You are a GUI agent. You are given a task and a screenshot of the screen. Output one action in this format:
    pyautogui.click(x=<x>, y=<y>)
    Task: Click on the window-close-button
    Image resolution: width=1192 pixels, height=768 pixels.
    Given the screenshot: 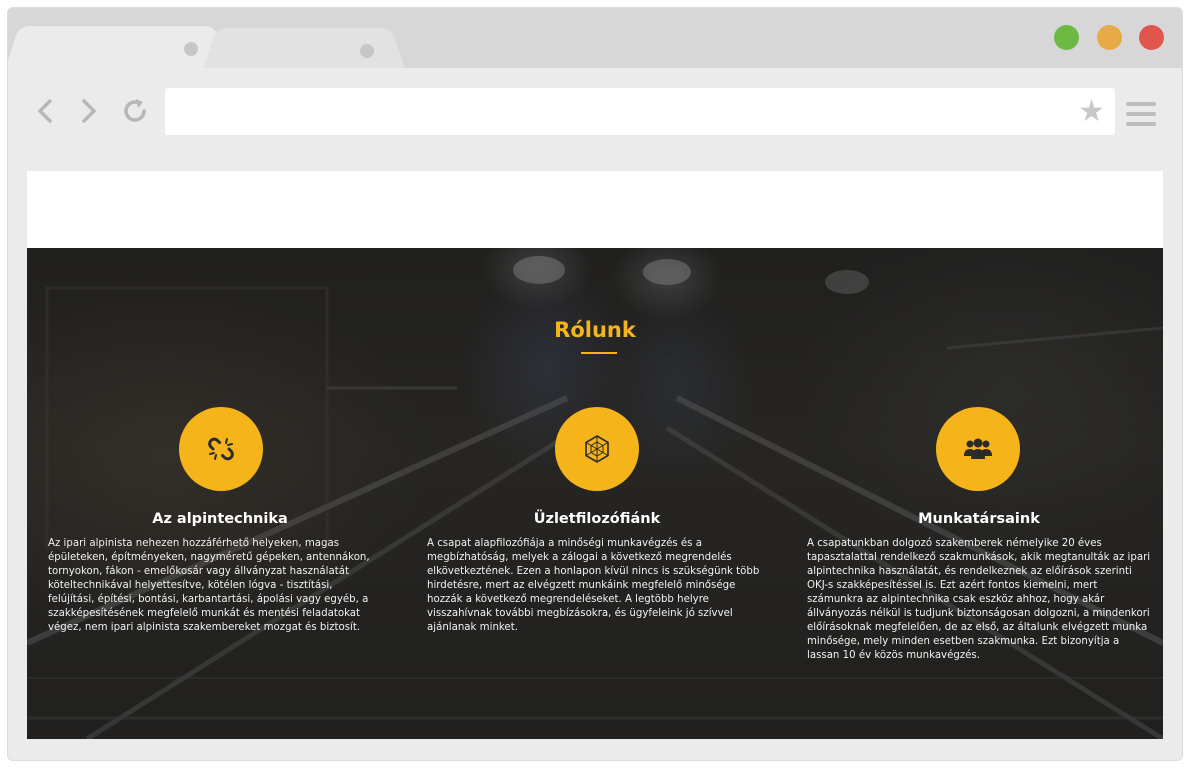 What is the action you would take?
    pyautogui.click(x=1151, y=37)
    